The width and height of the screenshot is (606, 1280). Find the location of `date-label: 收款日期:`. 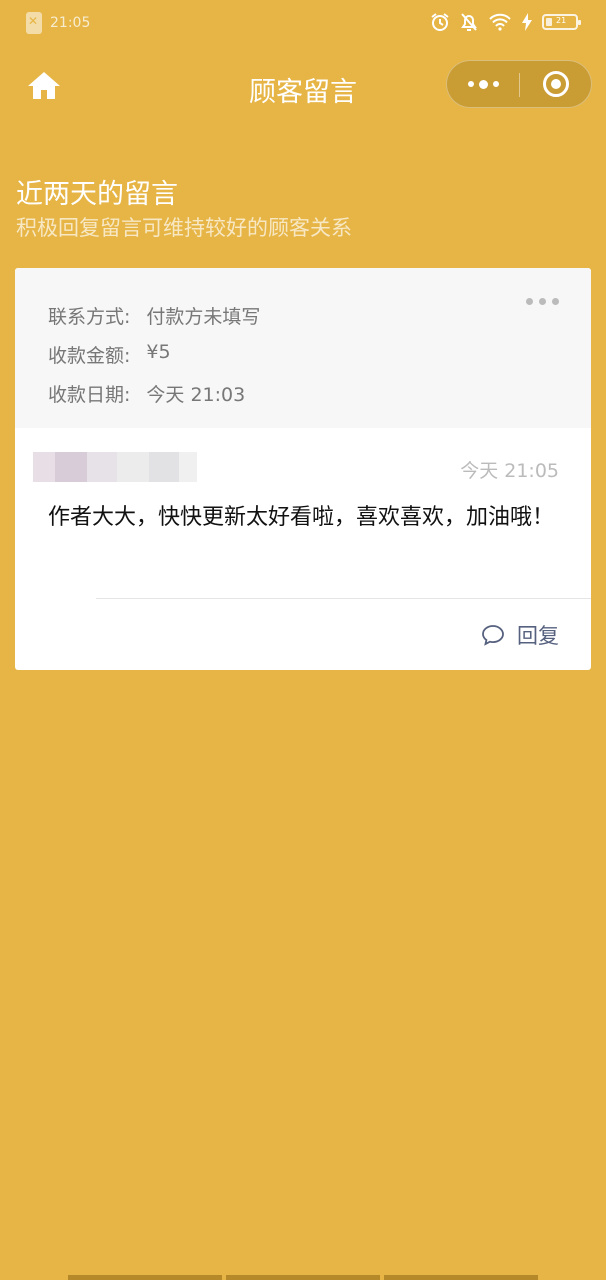

date-label: 收款日期: is located at coordinates (89, 395).